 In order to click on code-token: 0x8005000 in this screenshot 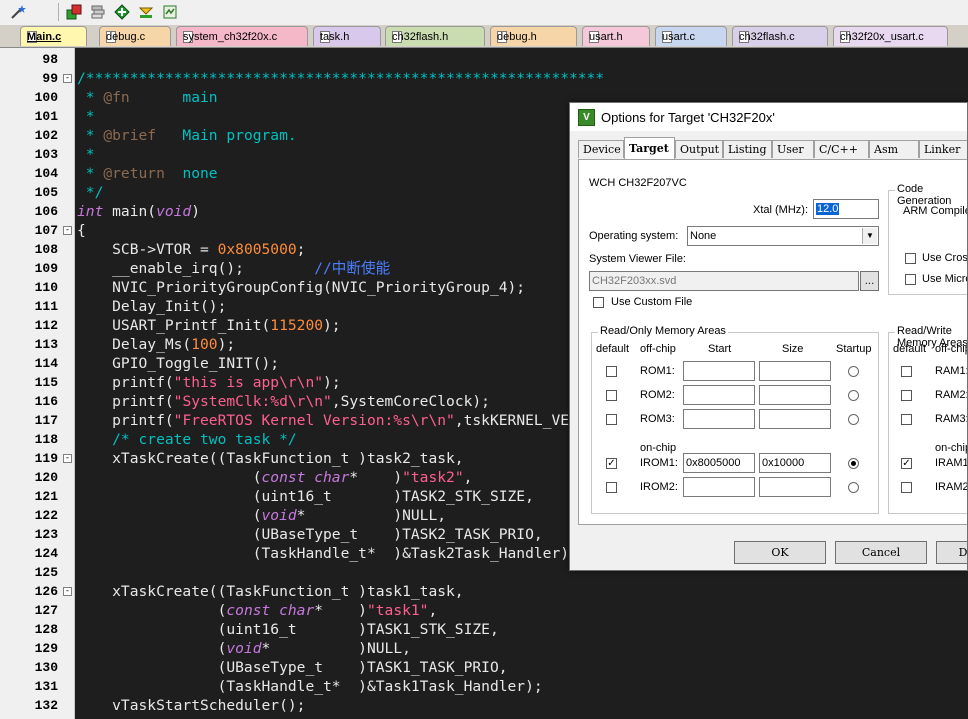, I will do `click(257, 249)`.